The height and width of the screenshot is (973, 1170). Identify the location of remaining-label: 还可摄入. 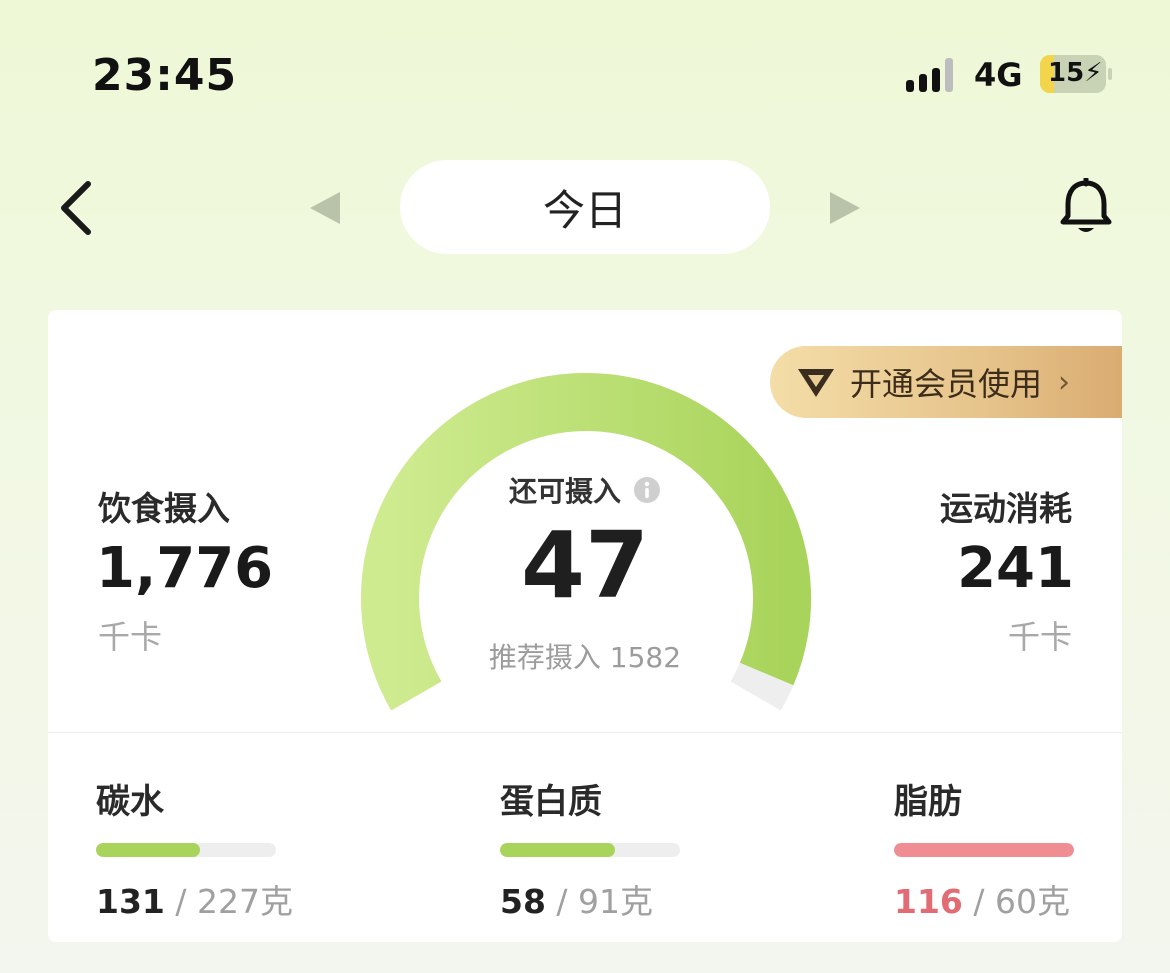
(564, 491).